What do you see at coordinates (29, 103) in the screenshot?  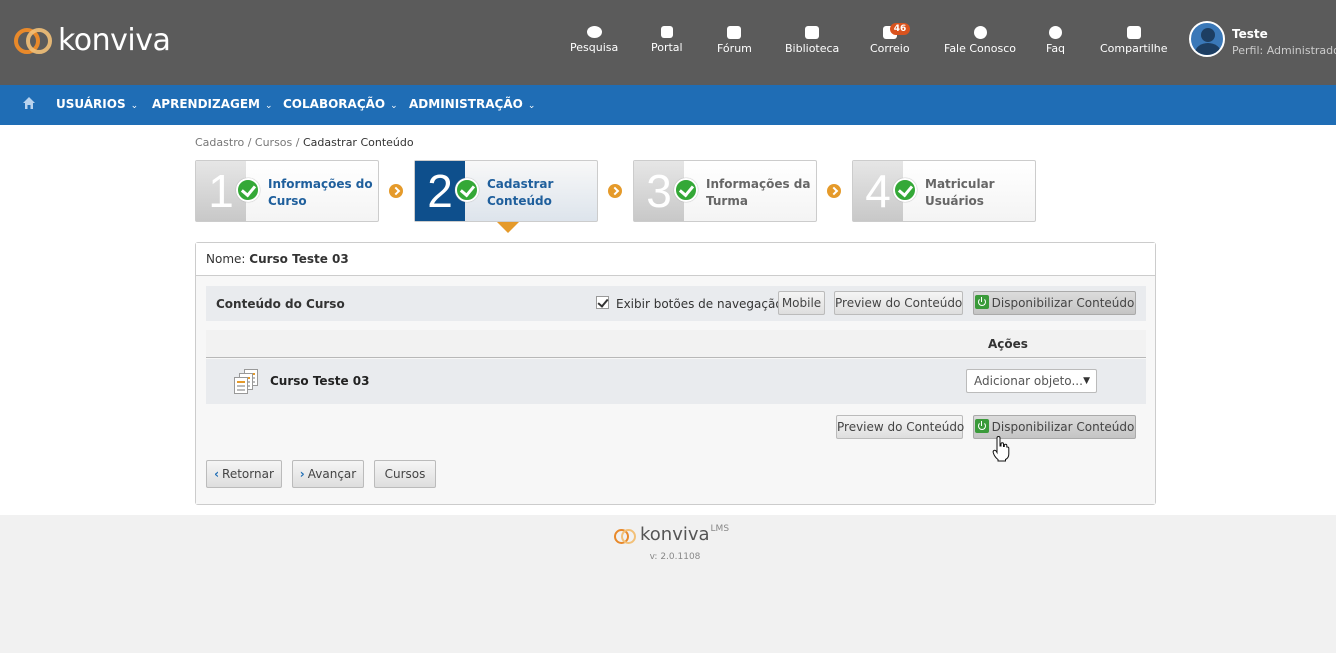 I see `home-icon` at bounding box center [29, 103].